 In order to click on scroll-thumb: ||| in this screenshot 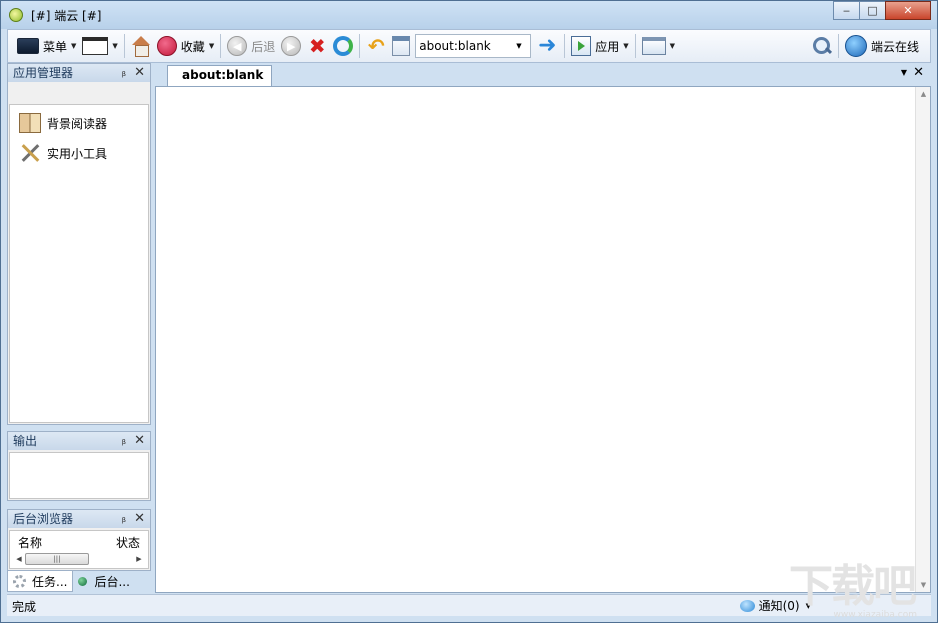, I will do `click(57, 558)`.